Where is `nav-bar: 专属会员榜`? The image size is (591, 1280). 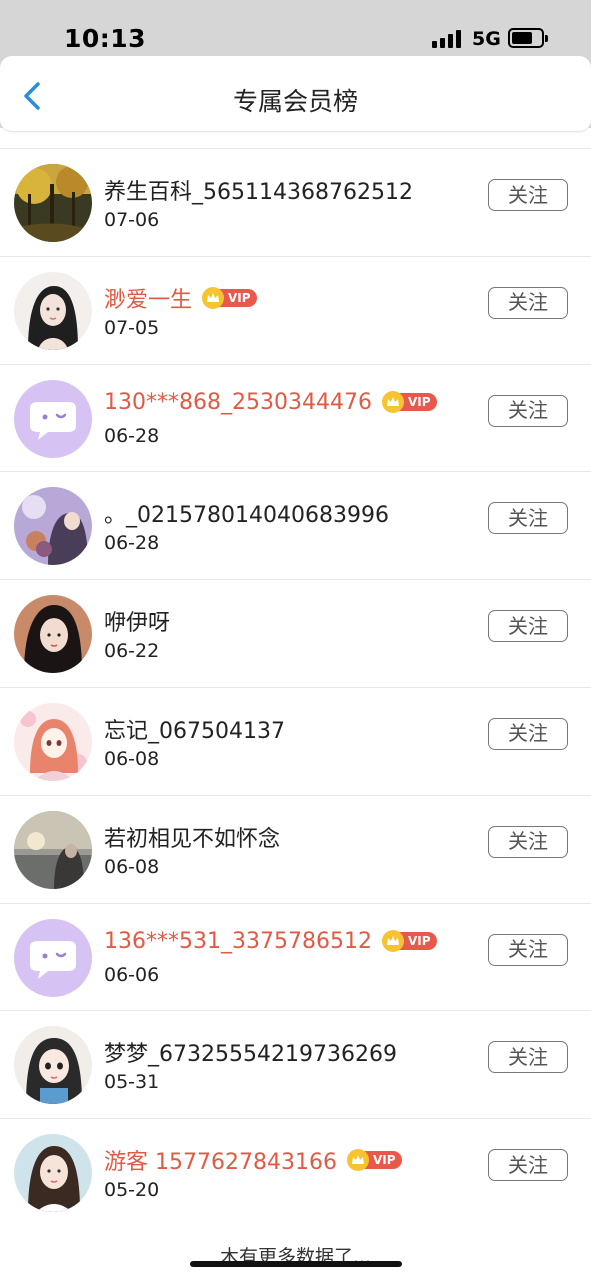 nav-bar: 专属会员榜 is located at coordinates (295, 94).